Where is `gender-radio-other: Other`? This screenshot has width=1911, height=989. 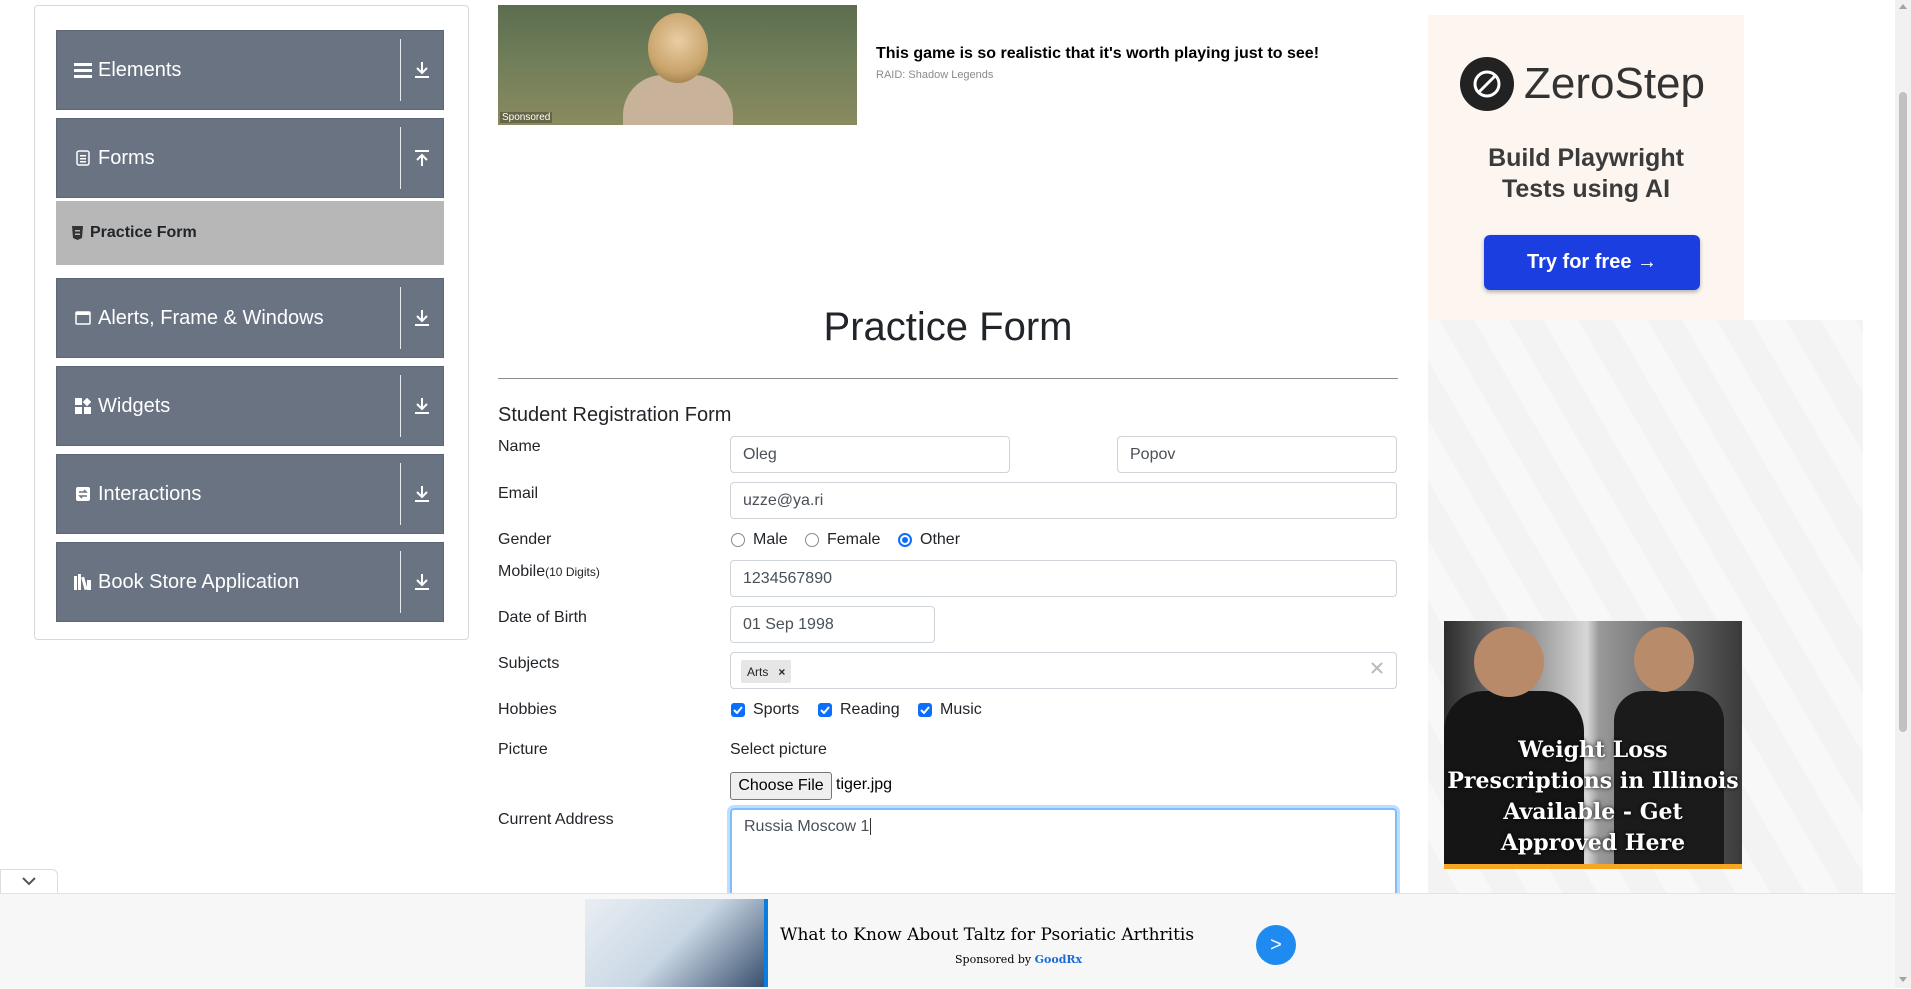
gender-radio-other: Other is located at coordinates (929, 540).